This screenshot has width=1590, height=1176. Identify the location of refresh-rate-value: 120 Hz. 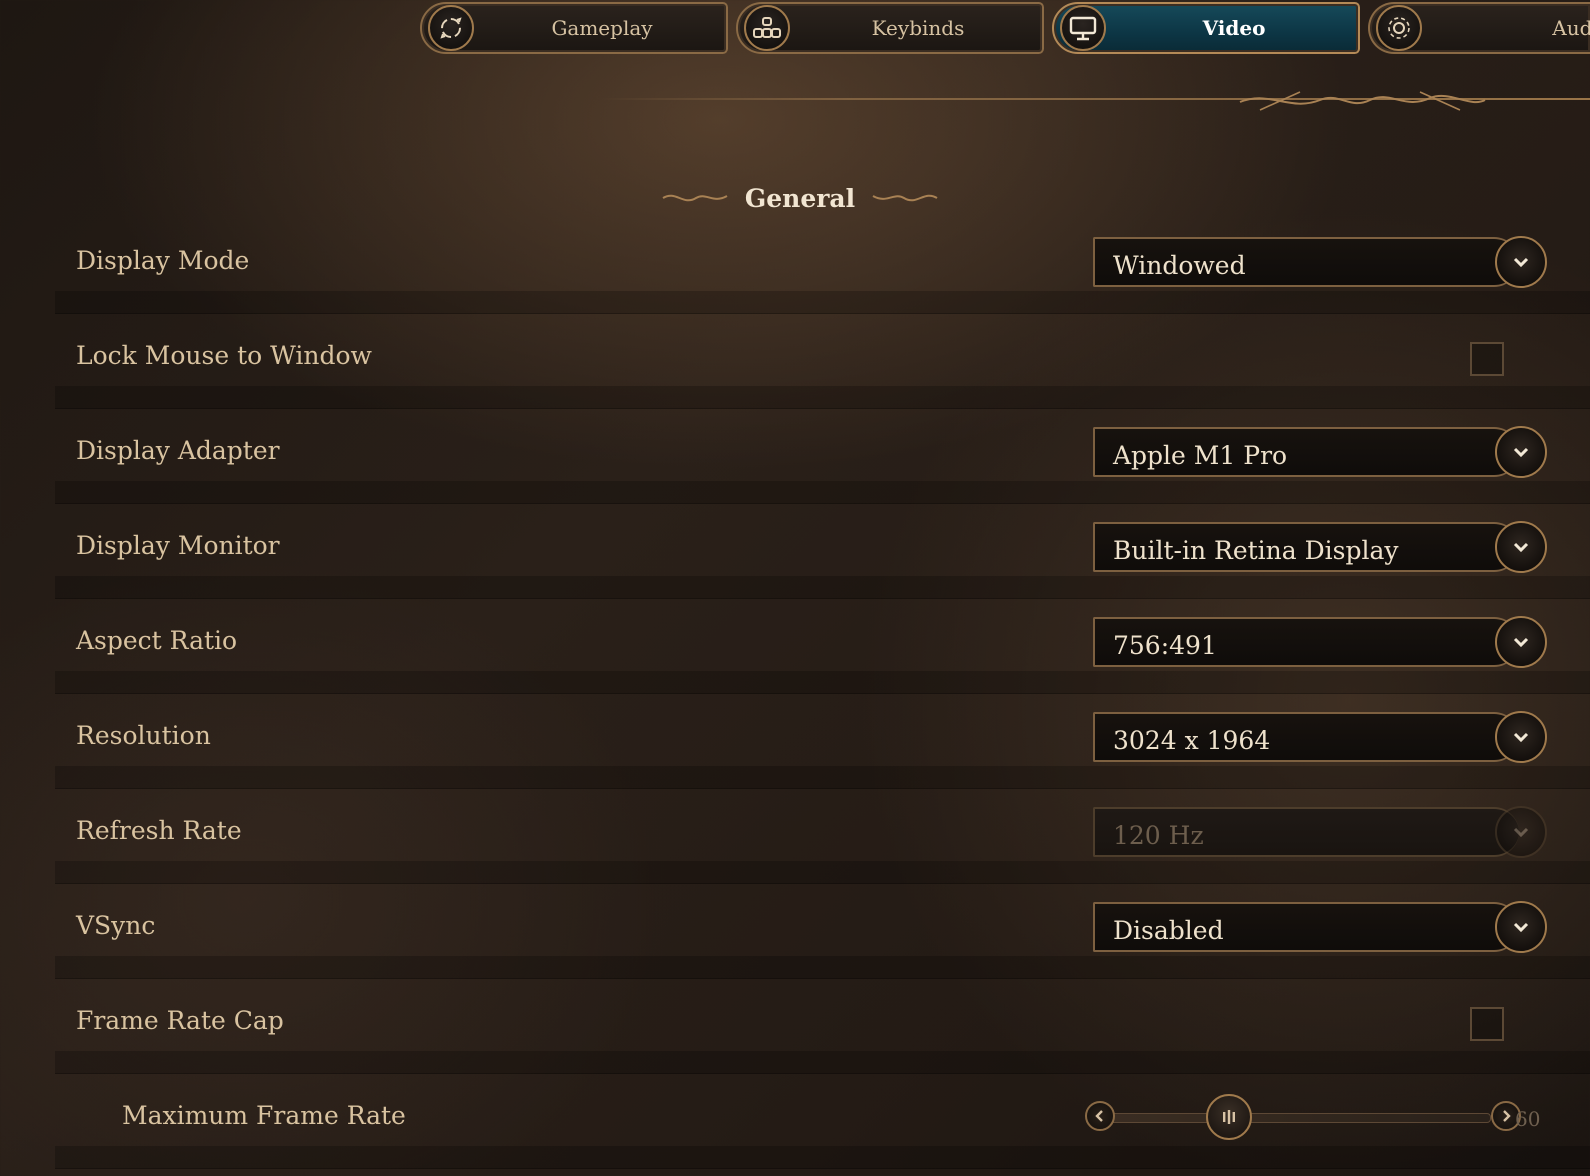
(1158, 835).